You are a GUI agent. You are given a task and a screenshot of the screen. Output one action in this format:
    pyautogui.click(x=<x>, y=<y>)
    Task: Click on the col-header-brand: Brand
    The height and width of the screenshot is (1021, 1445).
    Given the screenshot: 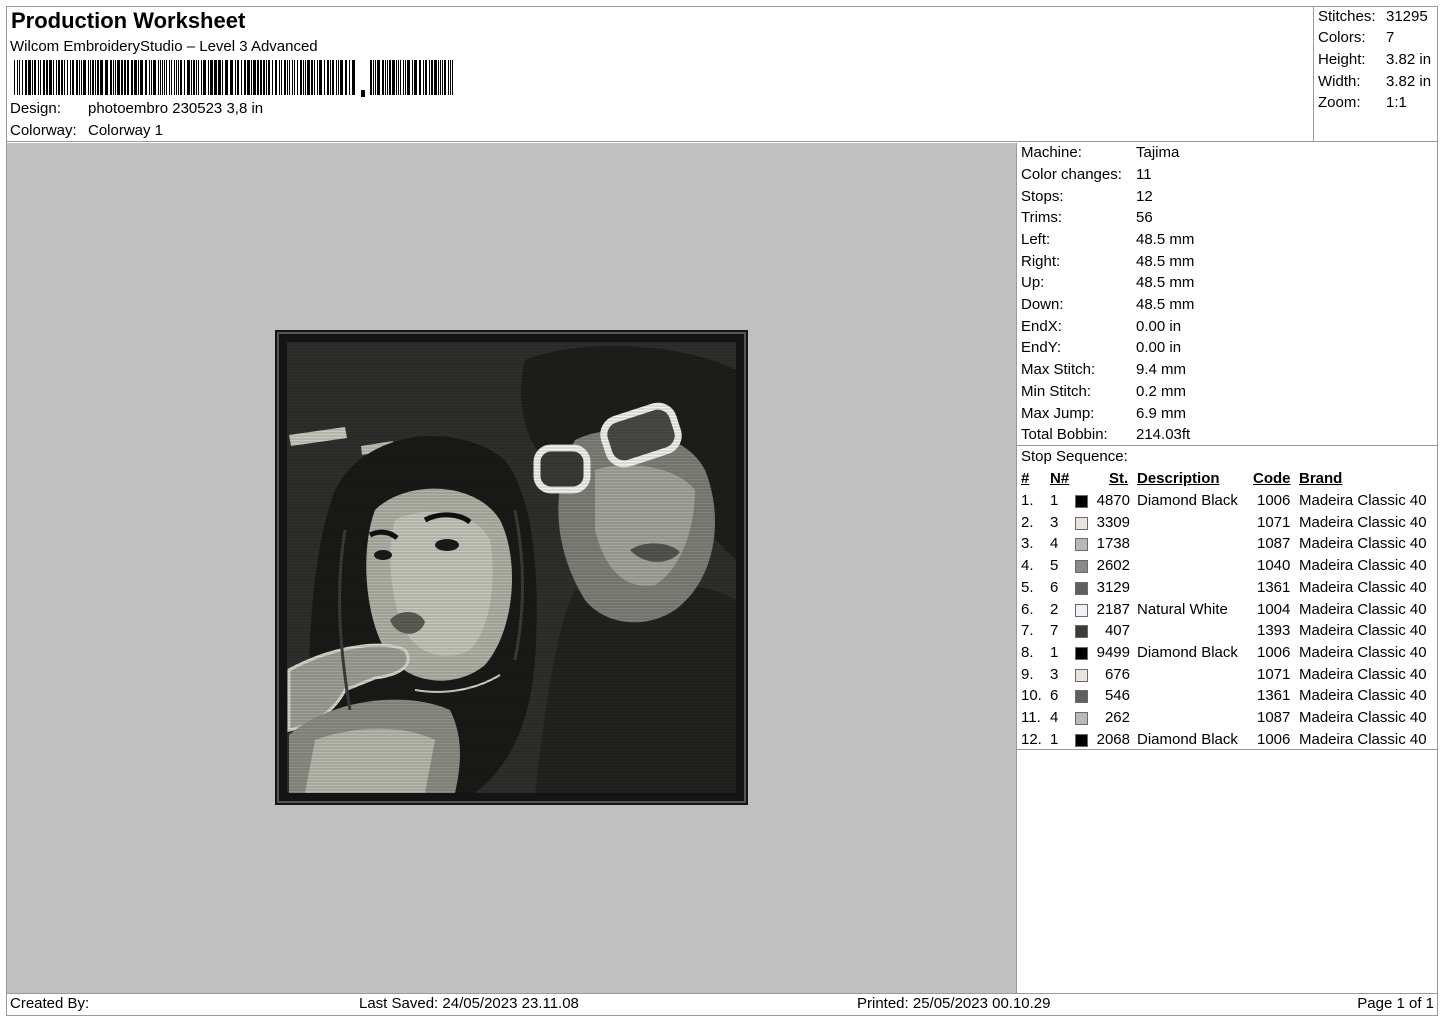 What is the action you would take?
    pyautogui.click(x=1321, y=478)
    